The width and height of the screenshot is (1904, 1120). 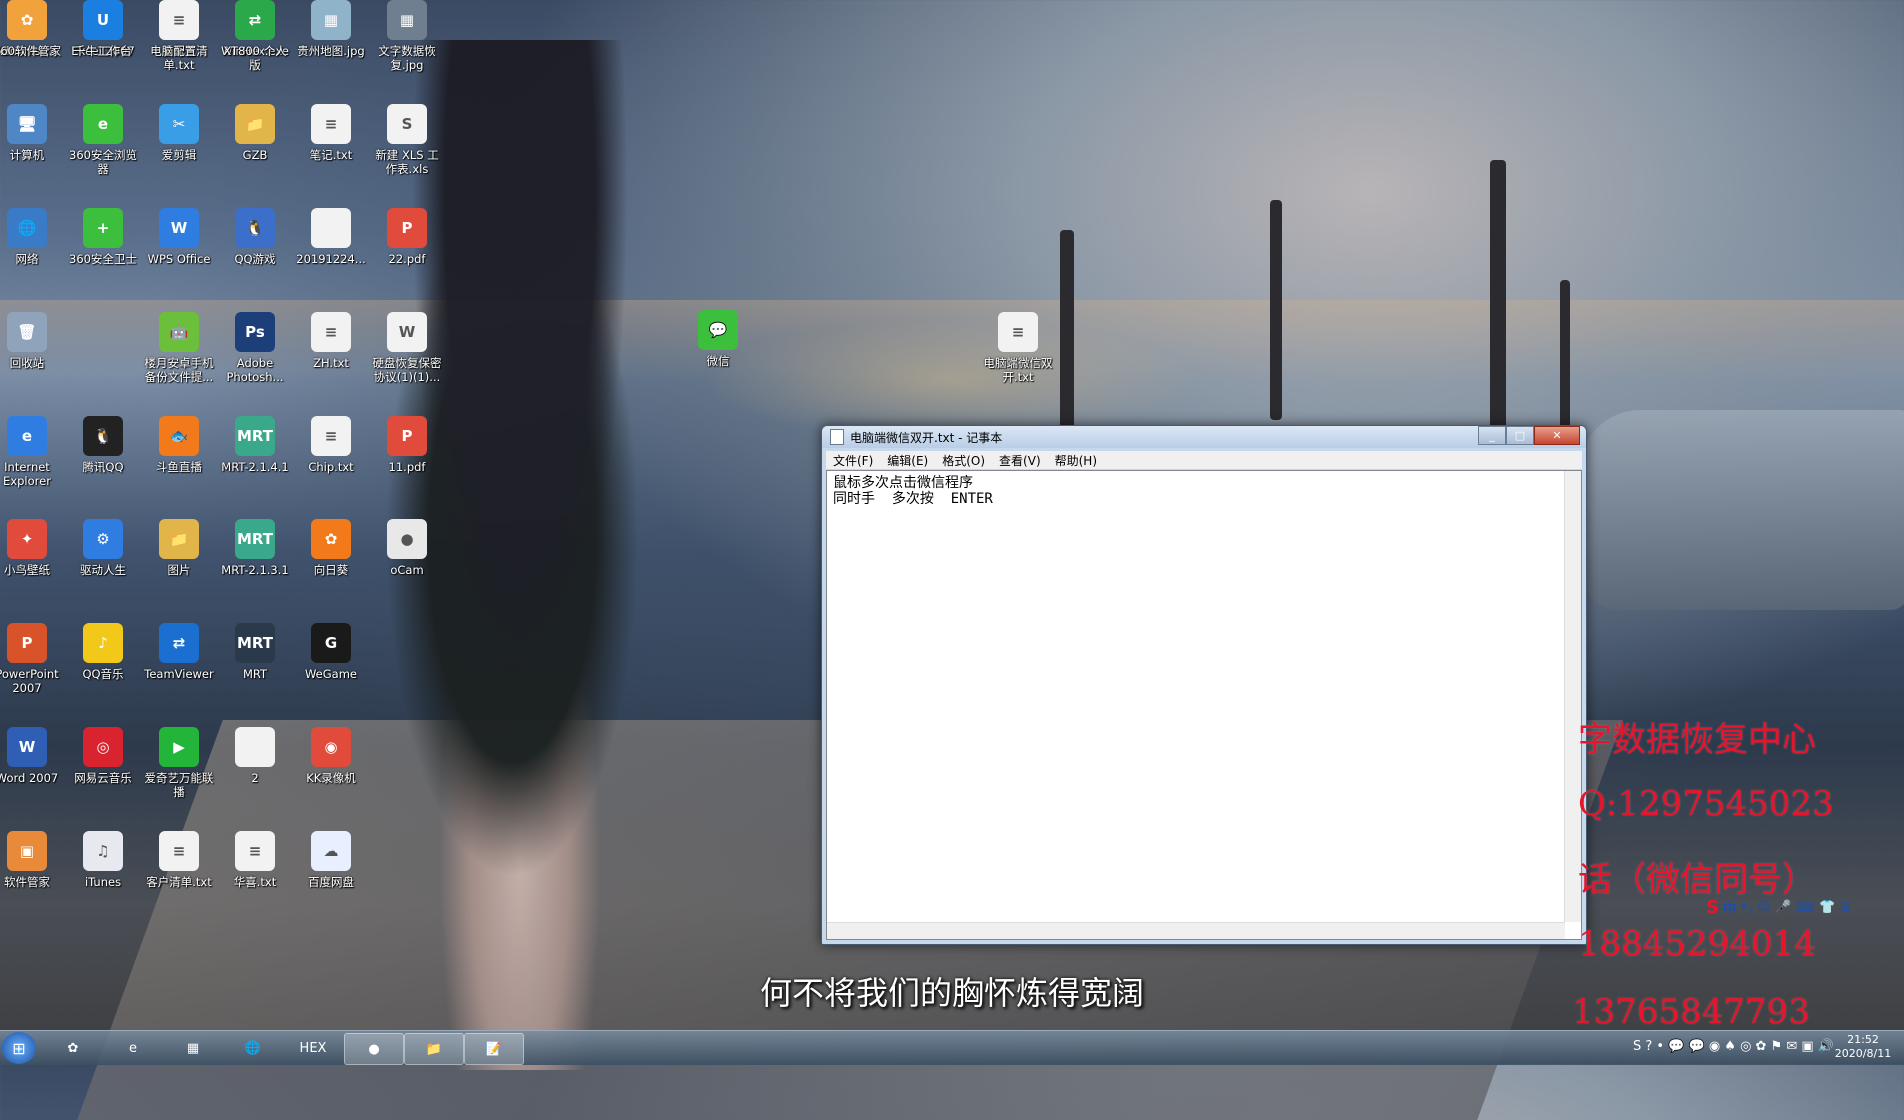 I want to click on calculator-task-icon: ▦, so click(x=193, y=1048).